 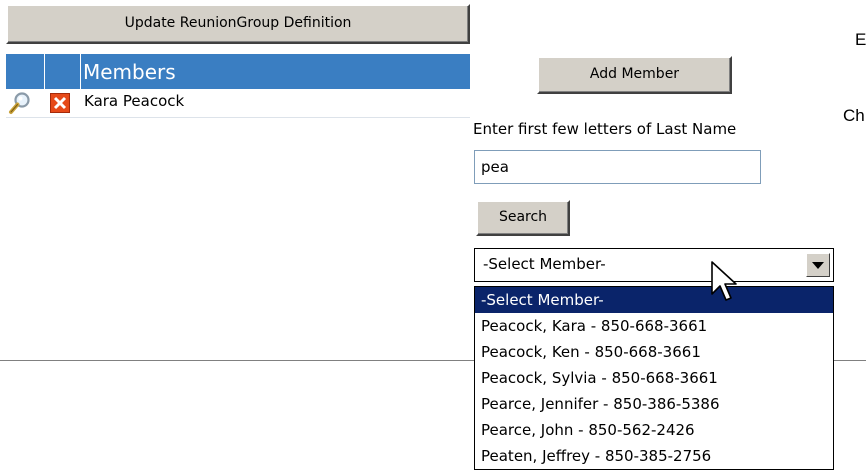 What do you see at coordinates (544, 264) in the screenshot?
I see `member-select-value: -Select Member-` at bounding box center [544, 264].